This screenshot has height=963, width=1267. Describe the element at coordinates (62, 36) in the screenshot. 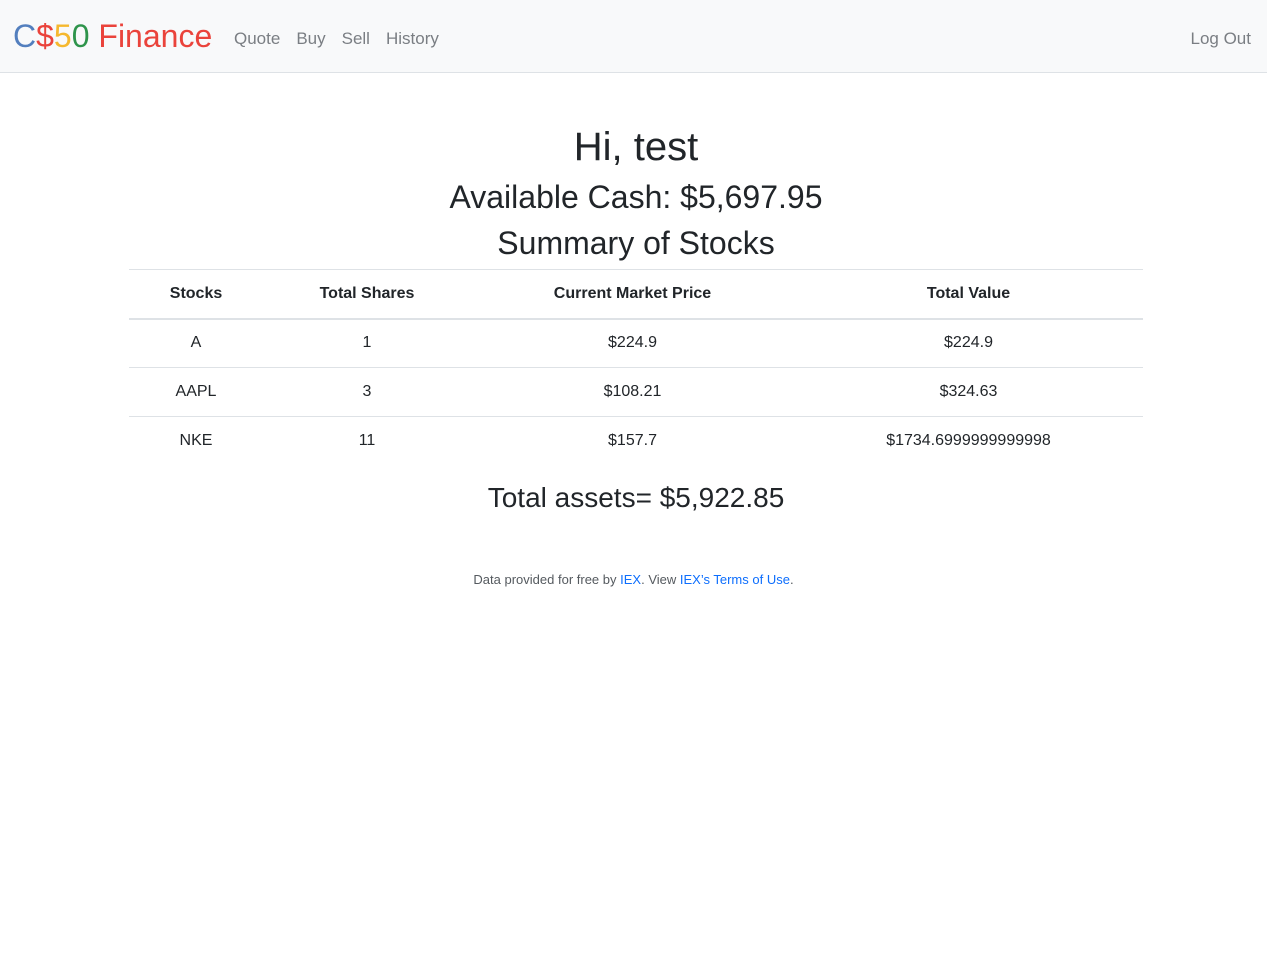

I see `brand-five: 5` at that location.